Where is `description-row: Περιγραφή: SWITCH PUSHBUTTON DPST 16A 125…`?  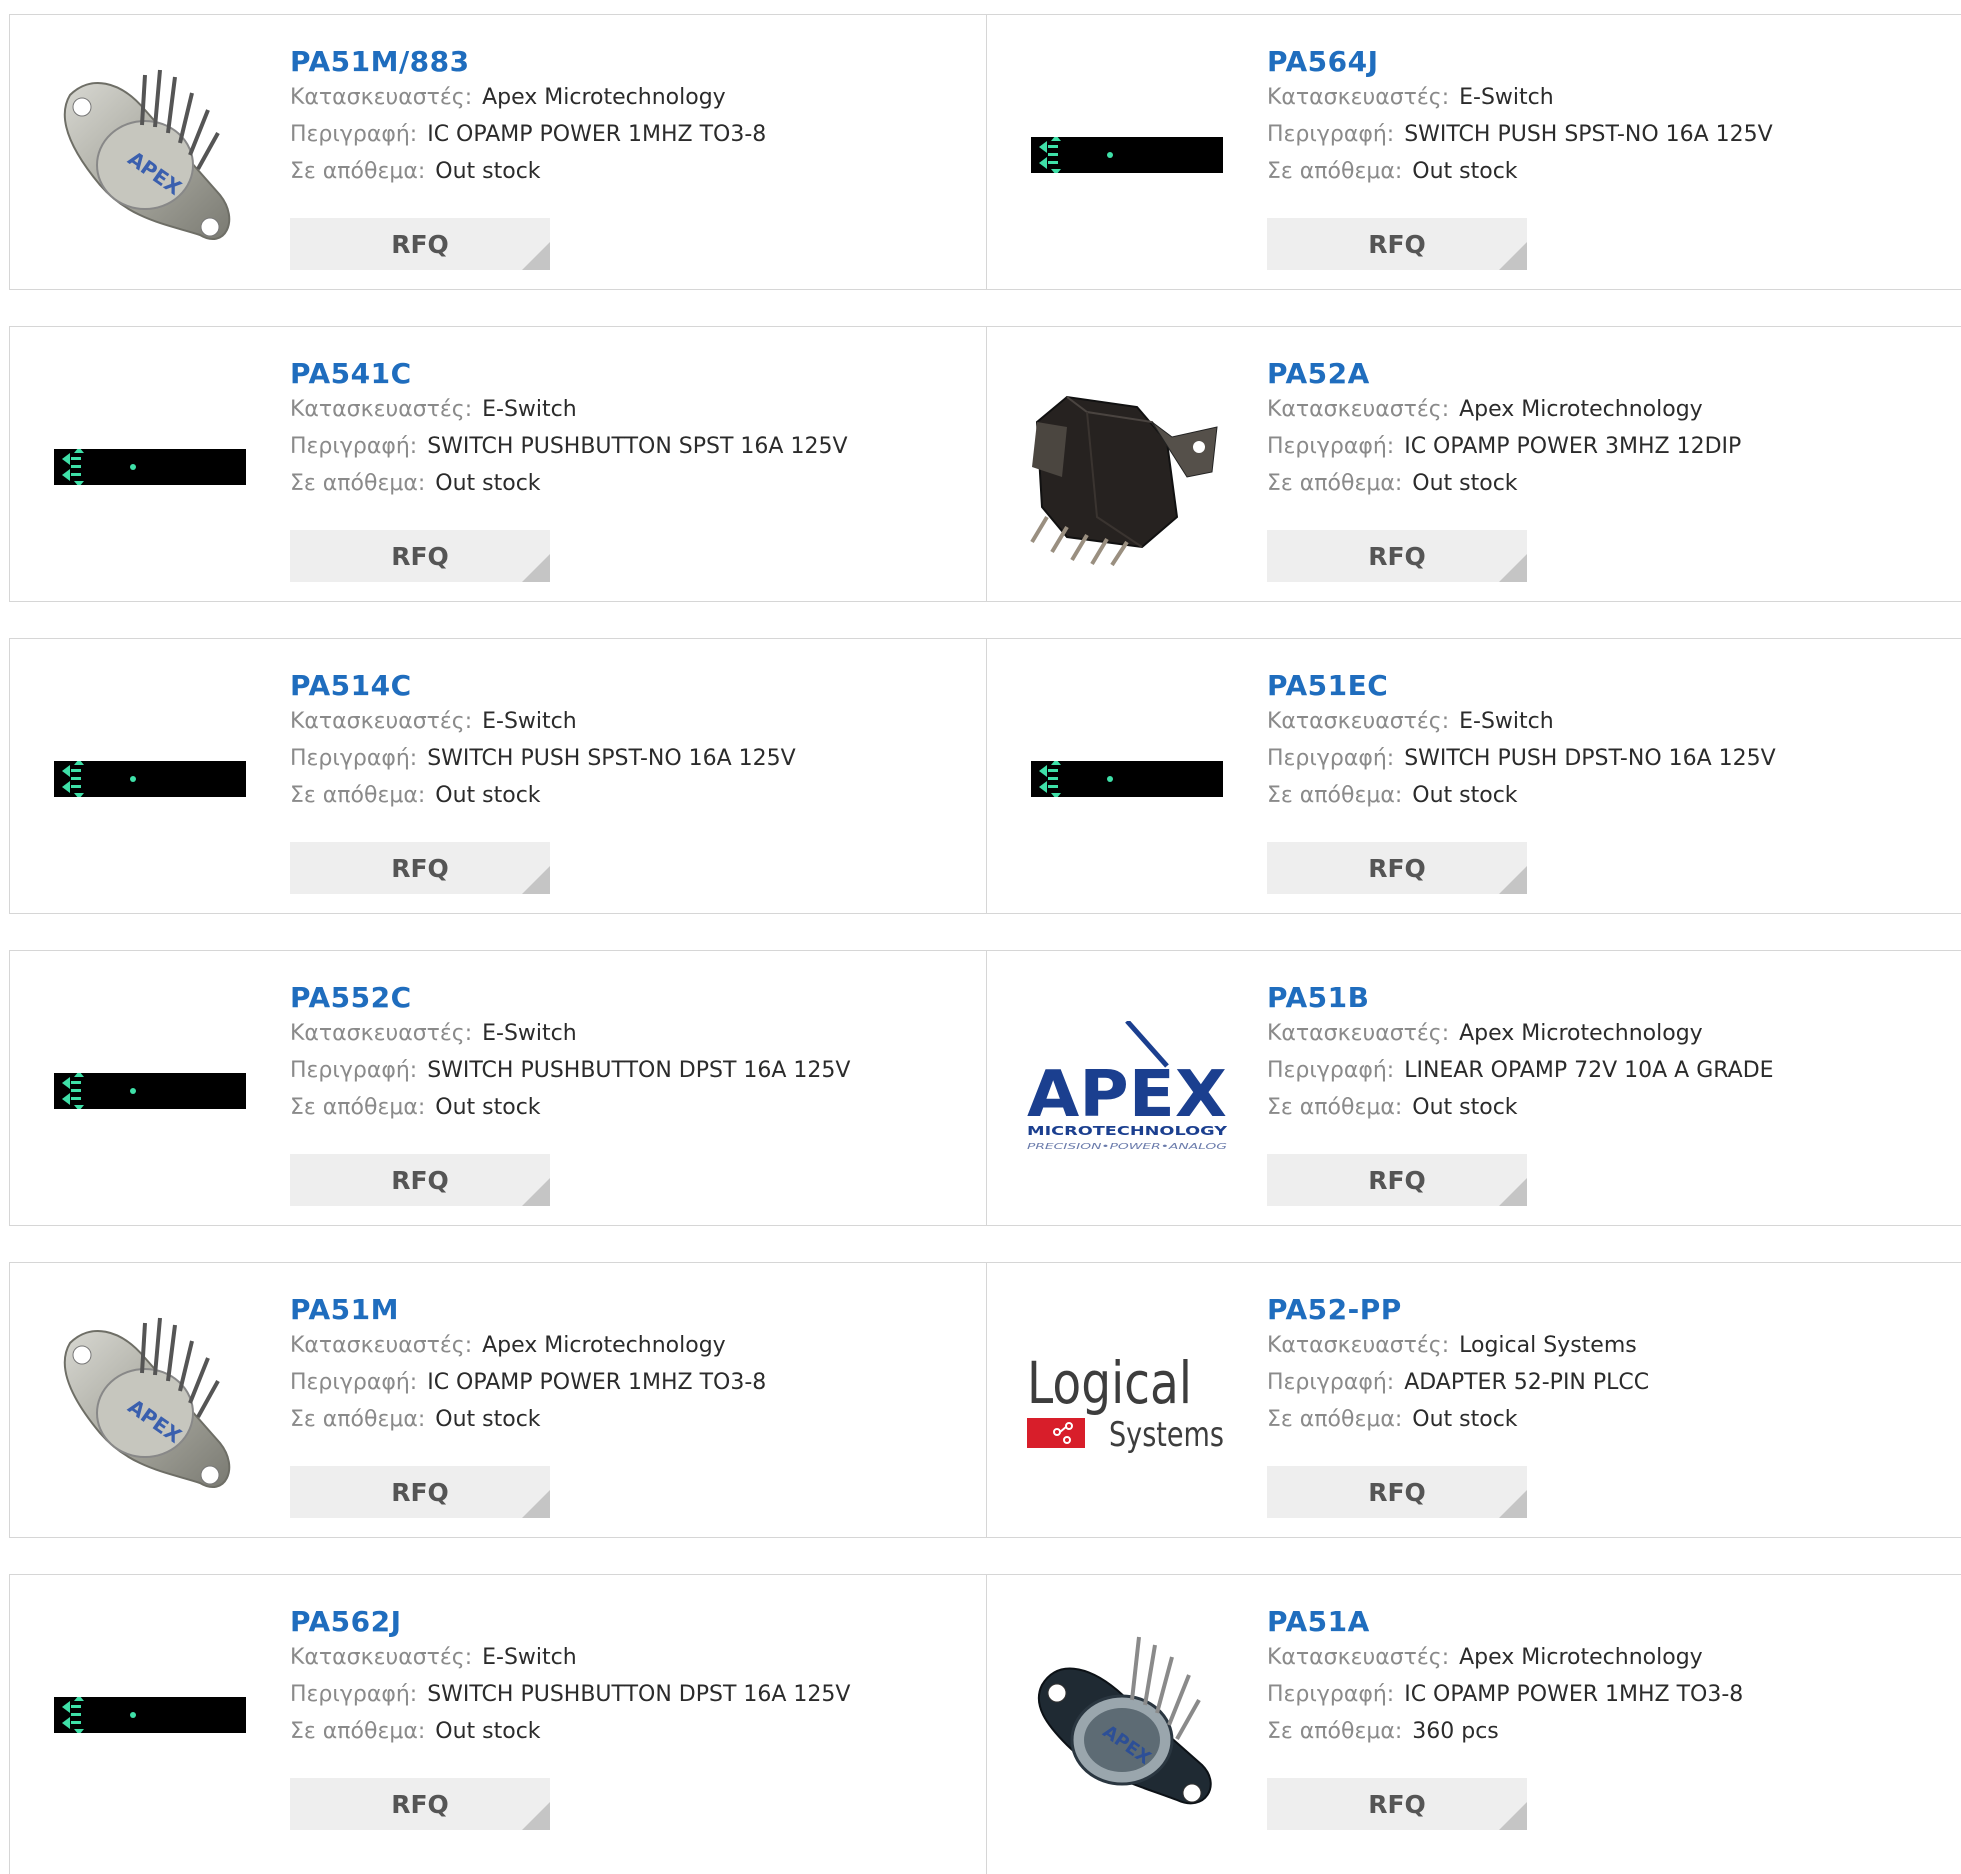 description-row: Περιγραφή: SWITCH PUSHBUTTON DPST 16A 125… is located at coordinates (630, 1694).